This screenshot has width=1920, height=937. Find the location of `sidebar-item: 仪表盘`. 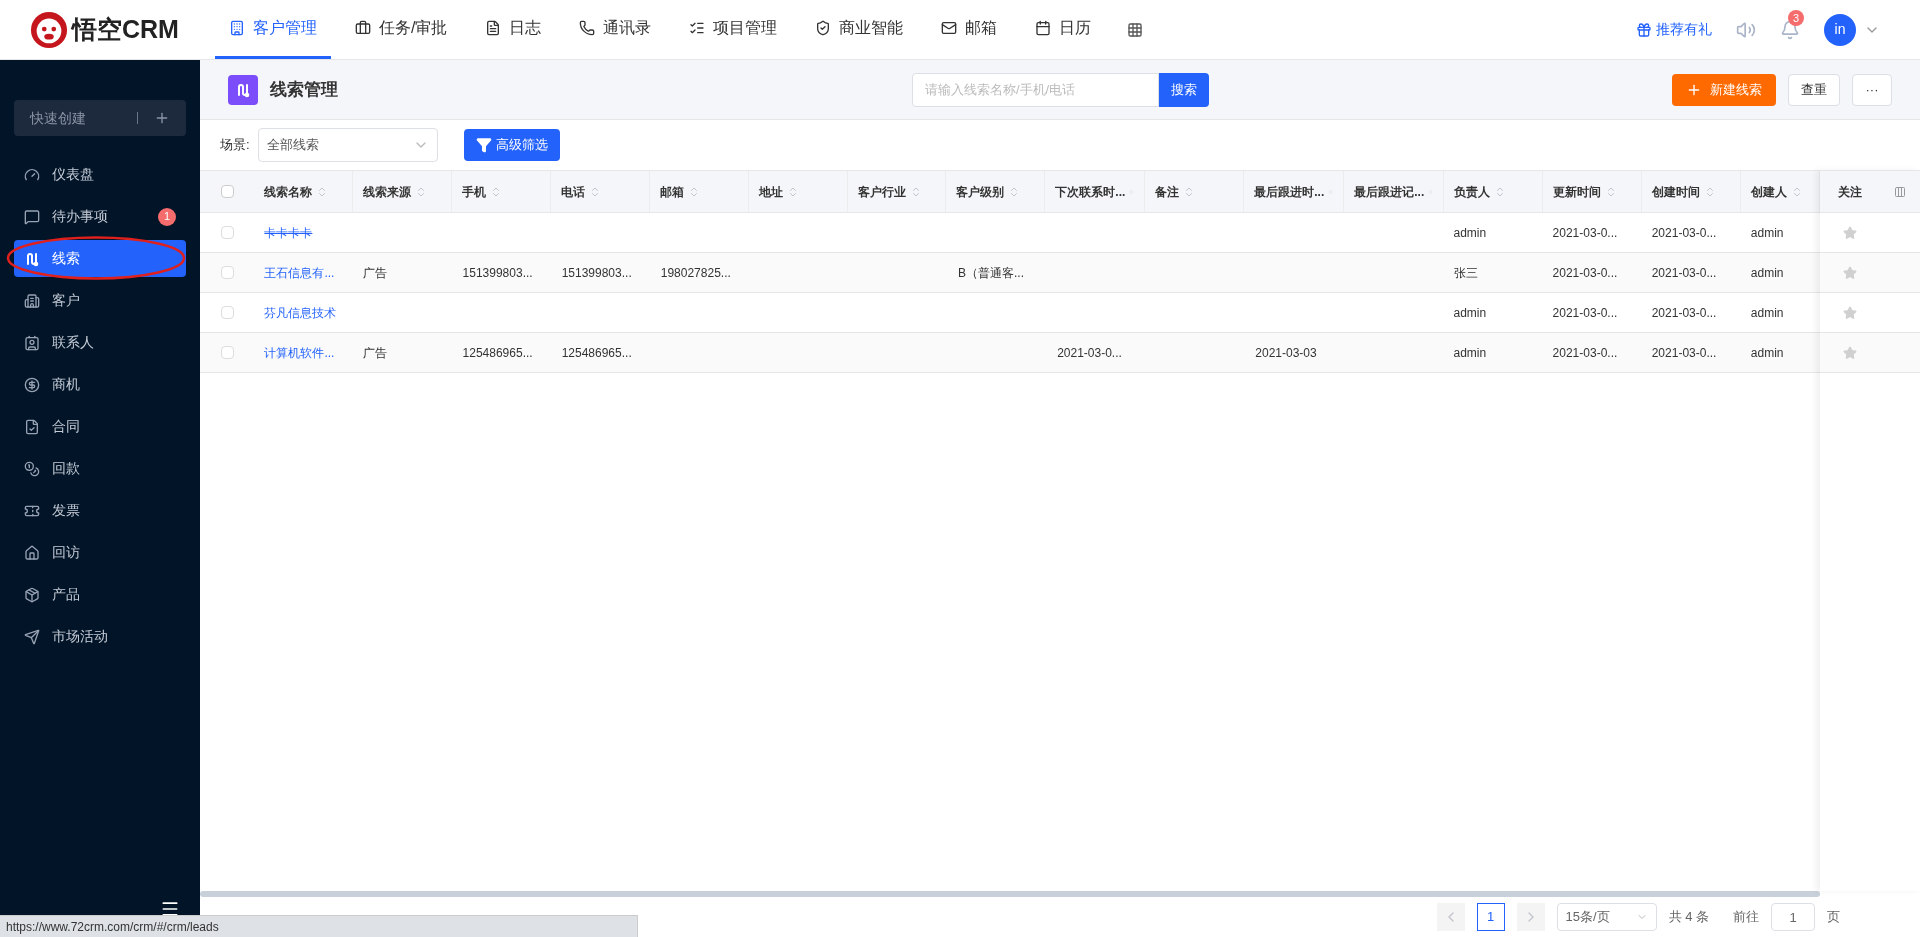

sidebar-item: 仪表盘 is located at coordinates (100, 174).